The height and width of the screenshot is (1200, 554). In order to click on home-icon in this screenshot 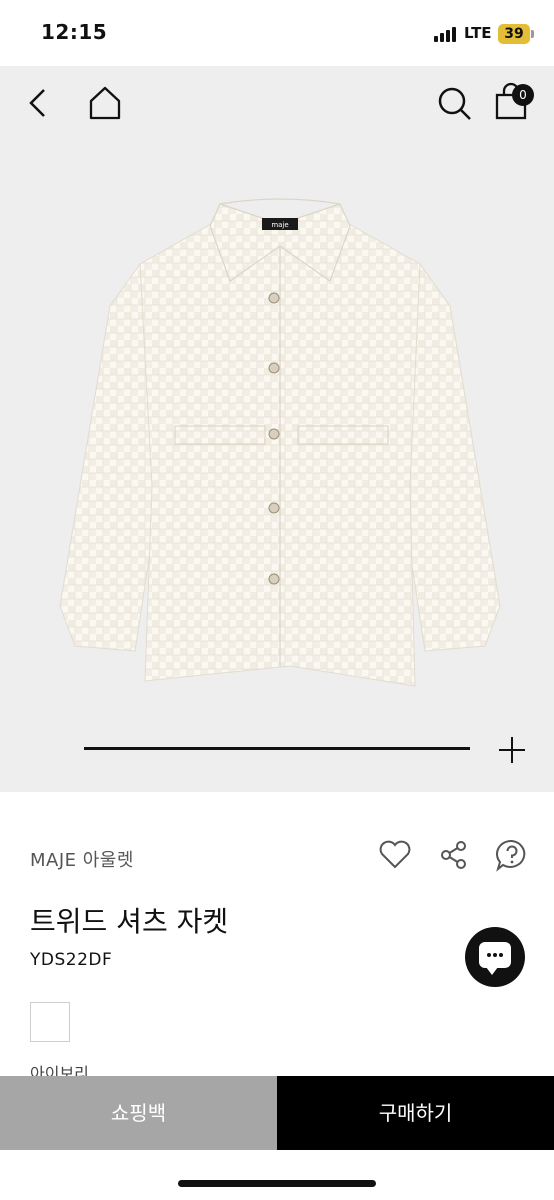, I will do `click(105, 103)`.